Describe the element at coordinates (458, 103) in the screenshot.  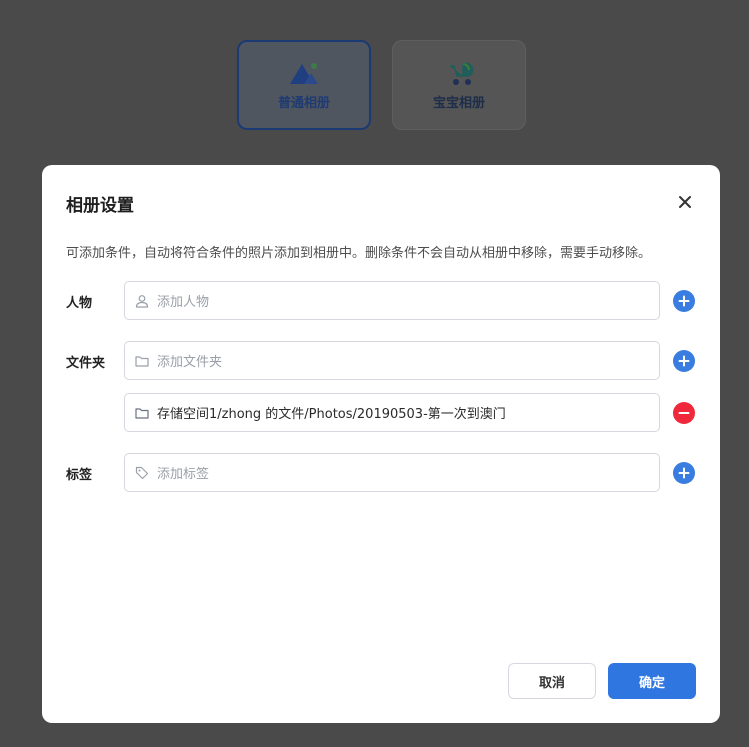
I see `album-type-baby-label: 宝宝相册` at that location.